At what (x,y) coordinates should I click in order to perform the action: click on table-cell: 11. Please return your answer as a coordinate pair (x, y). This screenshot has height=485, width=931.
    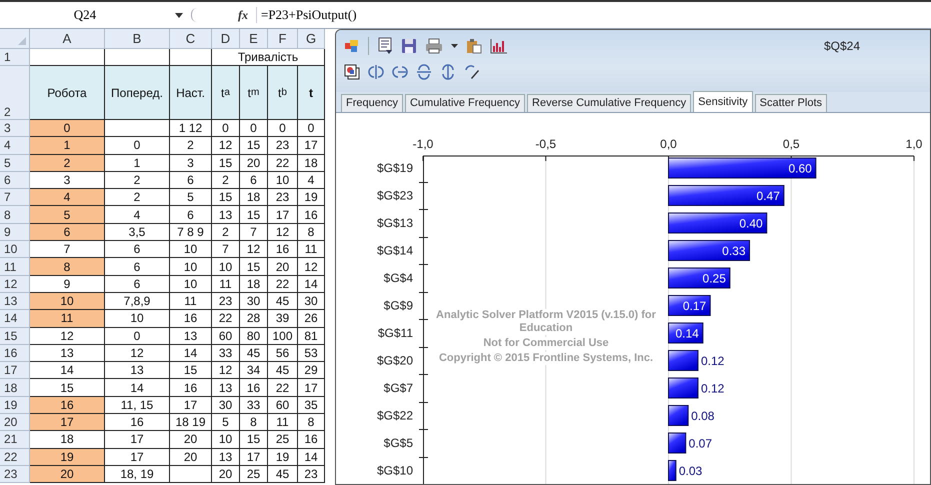
    Looking at the image, I should click on (191, 301).